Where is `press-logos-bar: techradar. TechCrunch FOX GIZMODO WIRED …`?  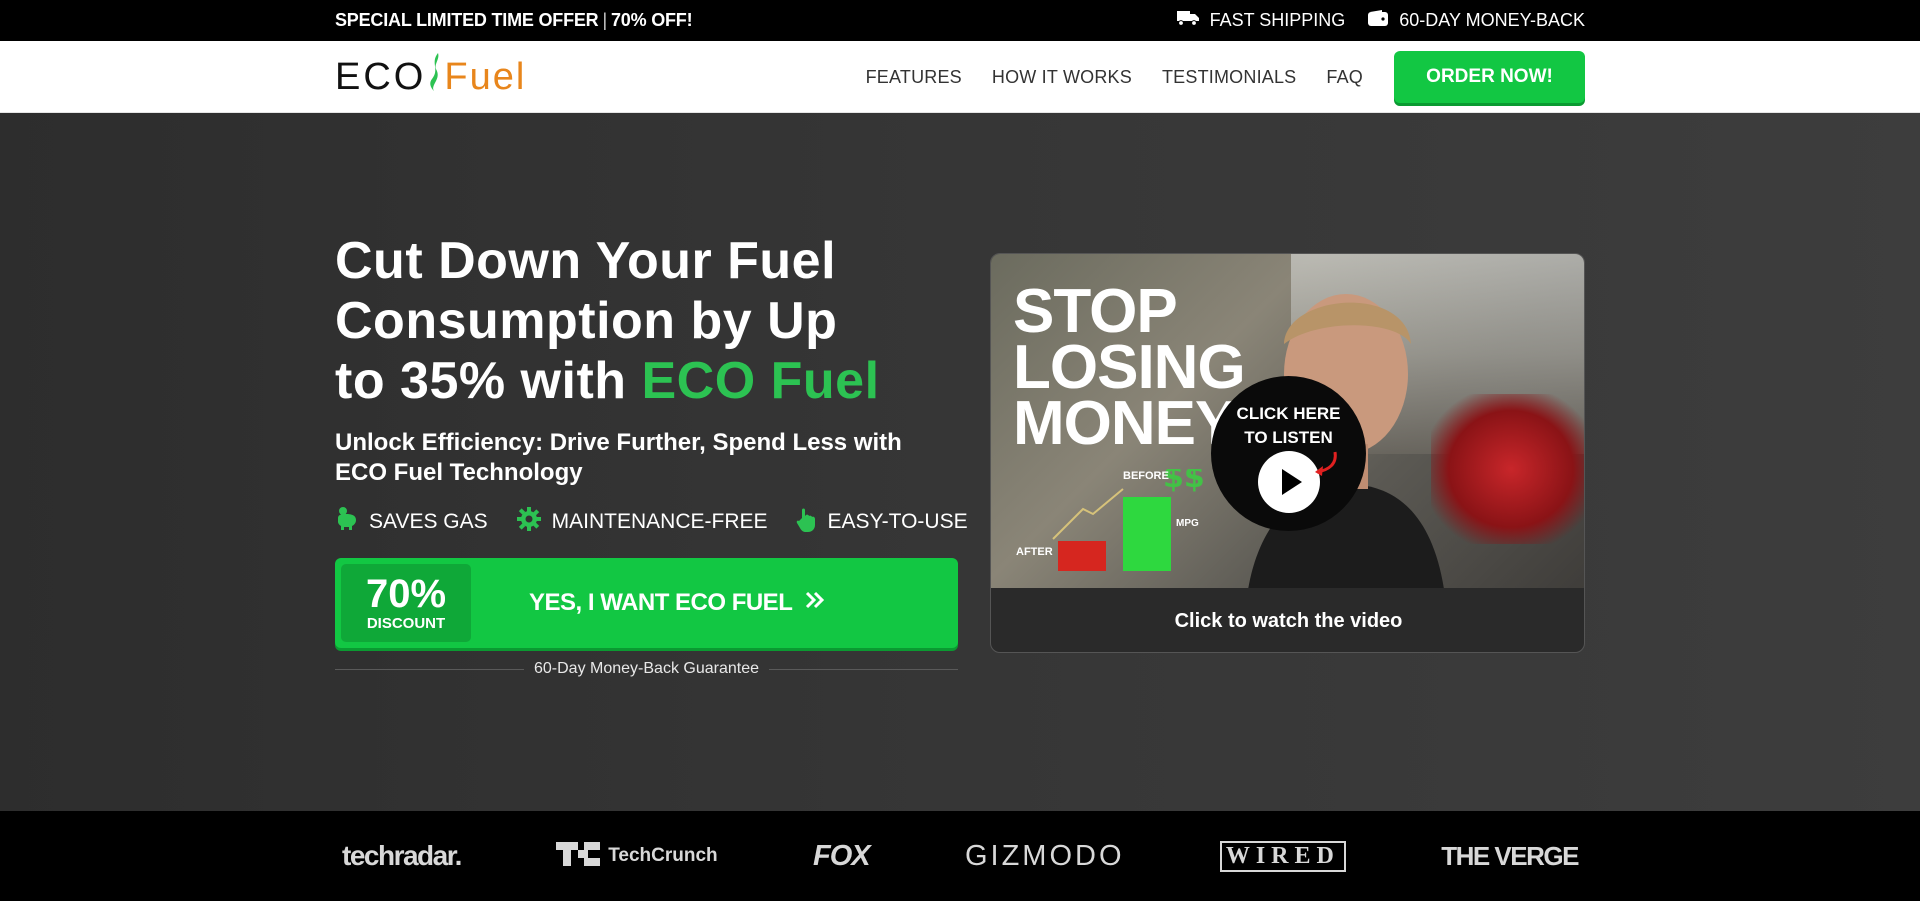
press-logos-bar: techradar. TechCrunch FOX GIZMODO WIRED … is located at coordinates (960, 856).